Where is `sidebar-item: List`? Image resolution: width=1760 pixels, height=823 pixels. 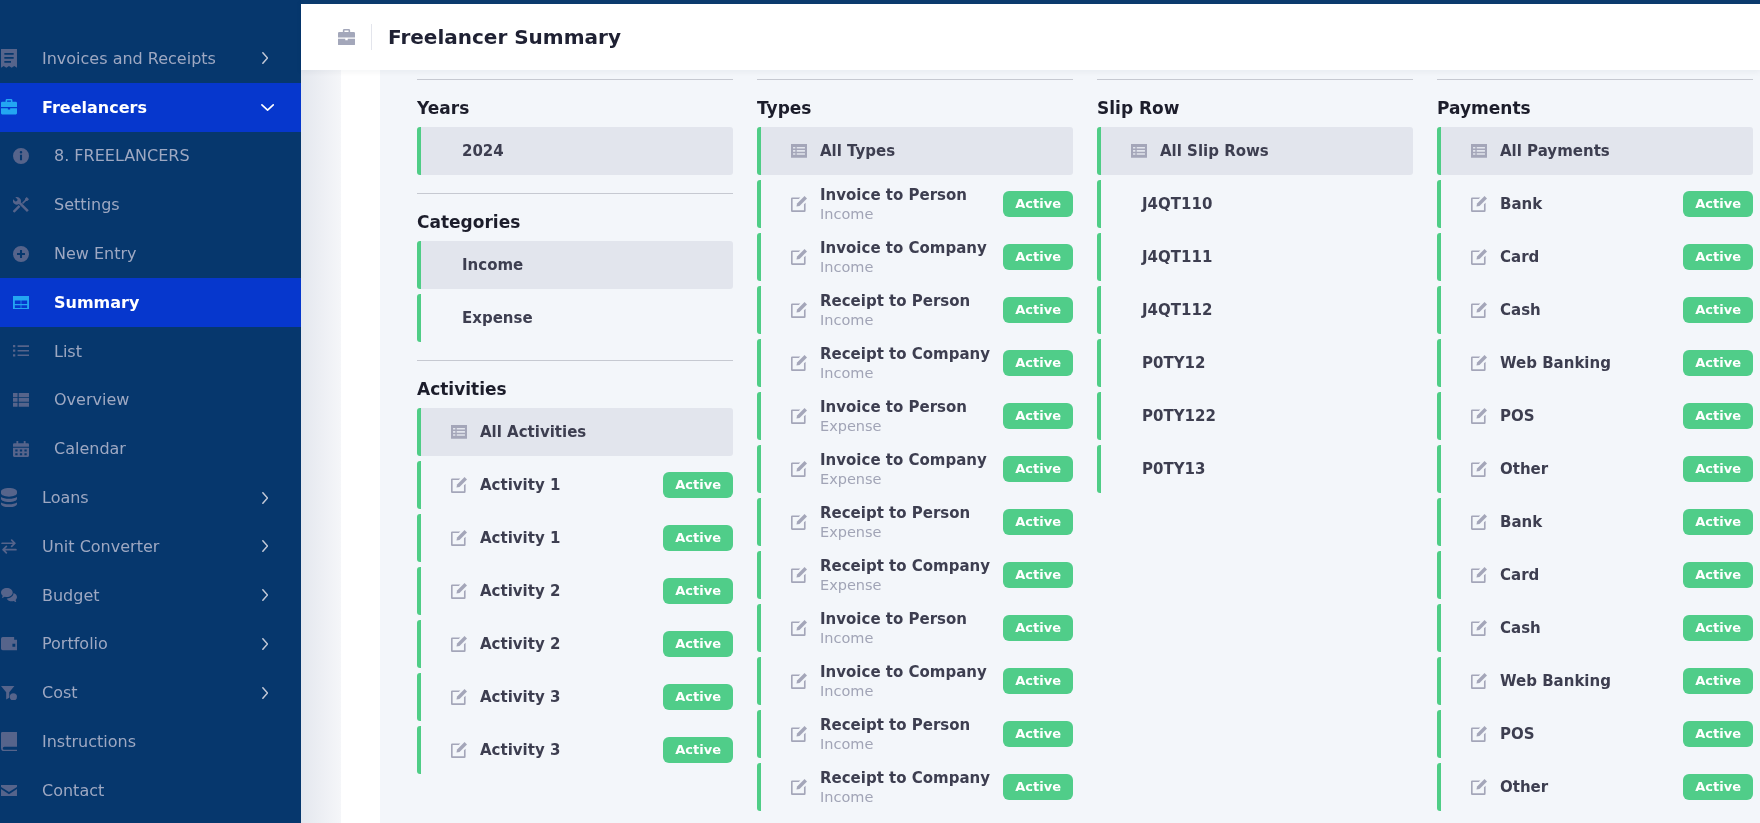 sidebar-item: List is located at coordinates (150, 351).